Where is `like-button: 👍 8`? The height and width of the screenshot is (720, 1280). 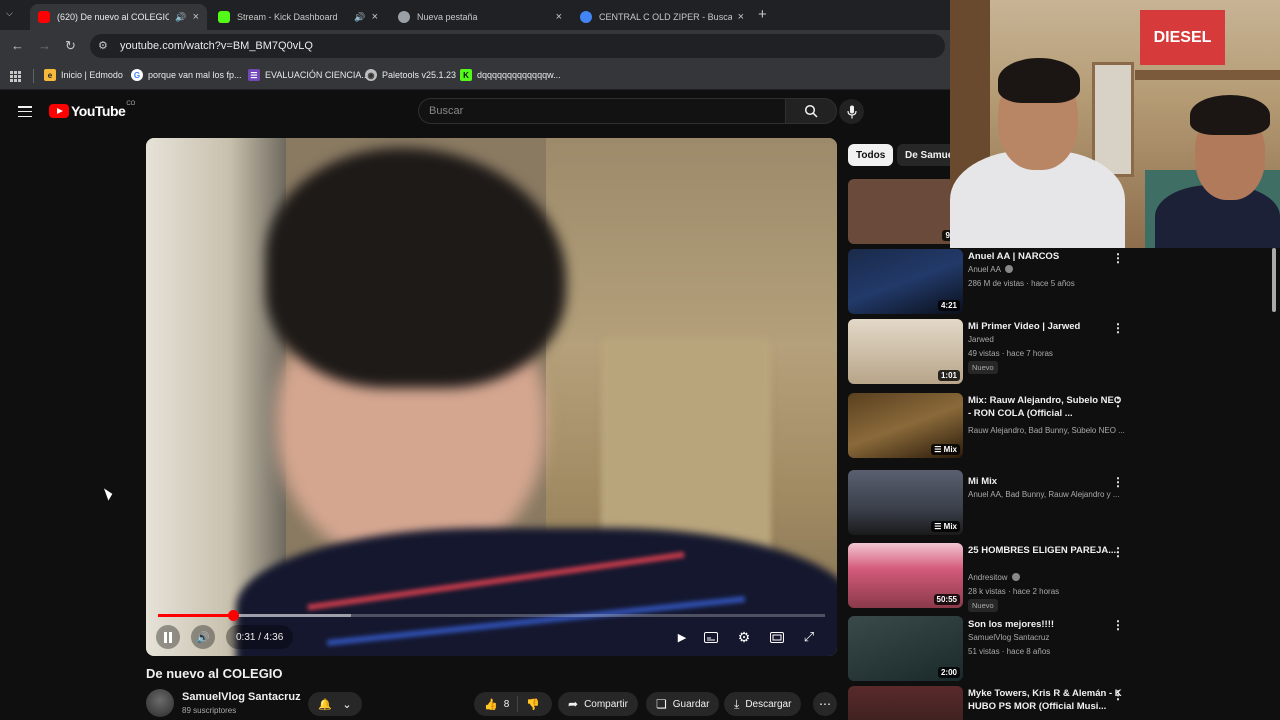 like-button: 👍 8 is located at coordinates (496, 704).